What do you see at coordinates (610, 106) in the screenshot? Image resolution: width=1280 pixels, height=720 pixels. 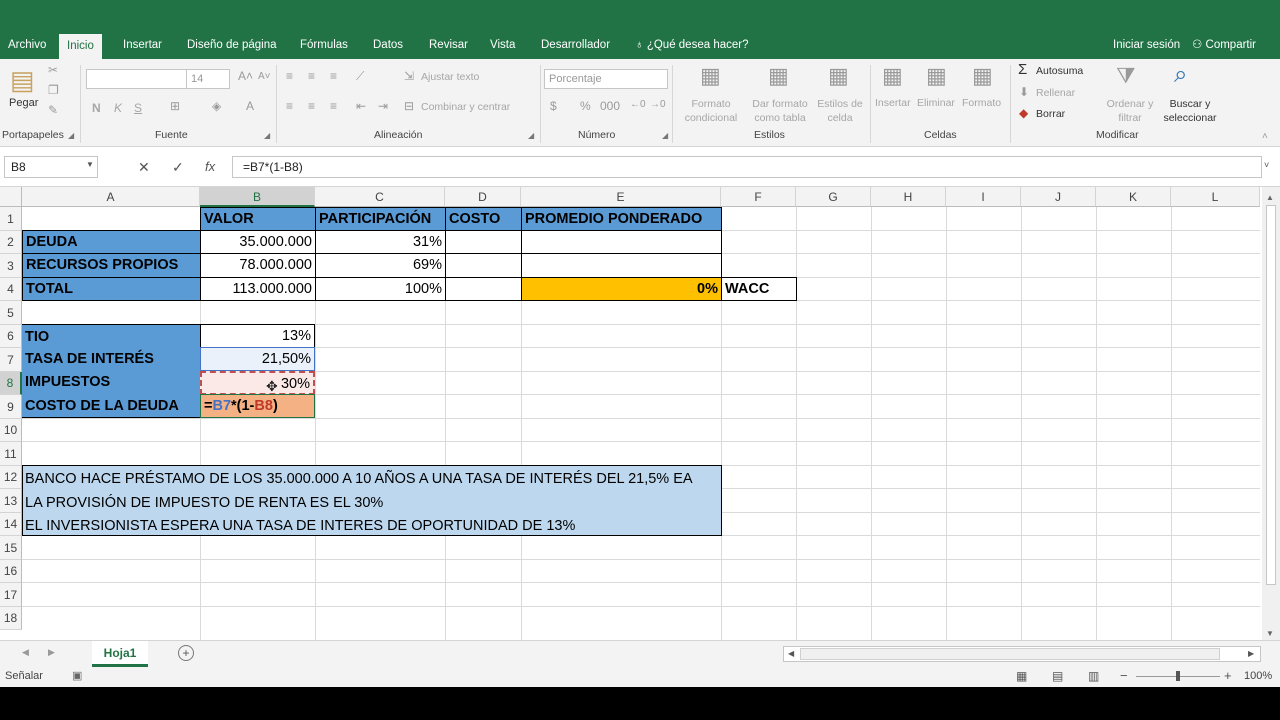 I see `comma-style-icon: 000` at bounding box center [610, 106].